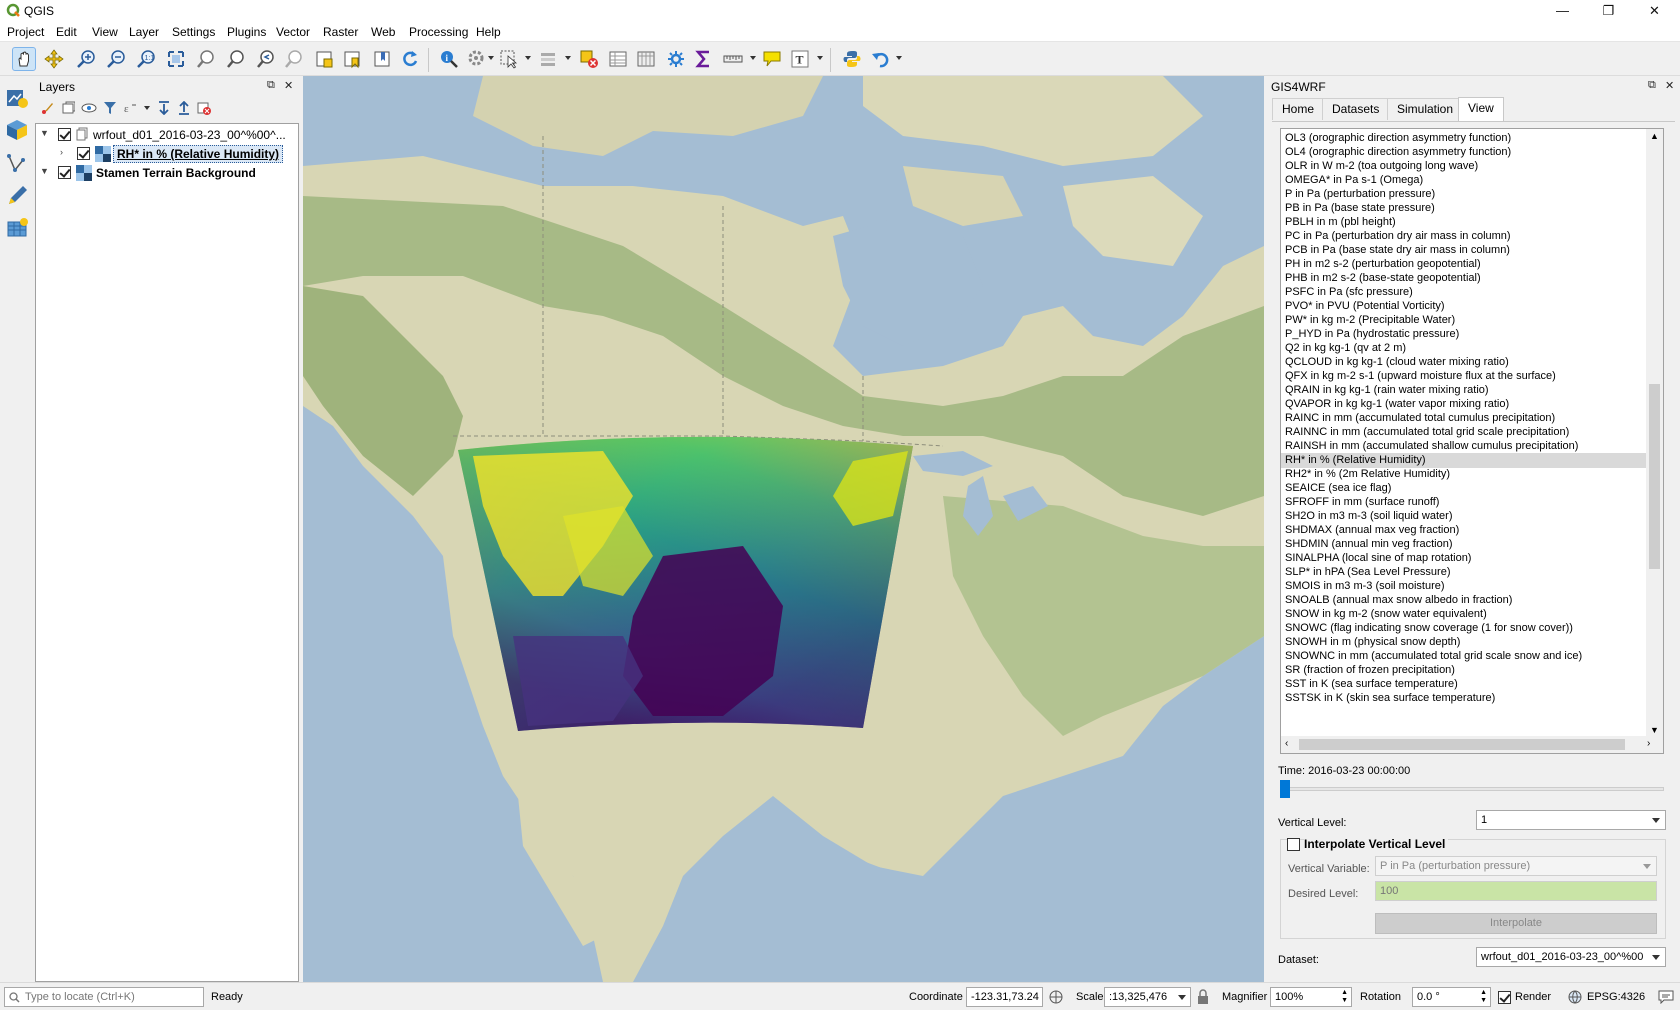 The height and width of the screenshot is (1010, 1680). Describe the element at coordinates (1368, 572) in the screenshot. I see `variable-list-item: SLP* in hPA (Sea Level Pressure)` at that location.